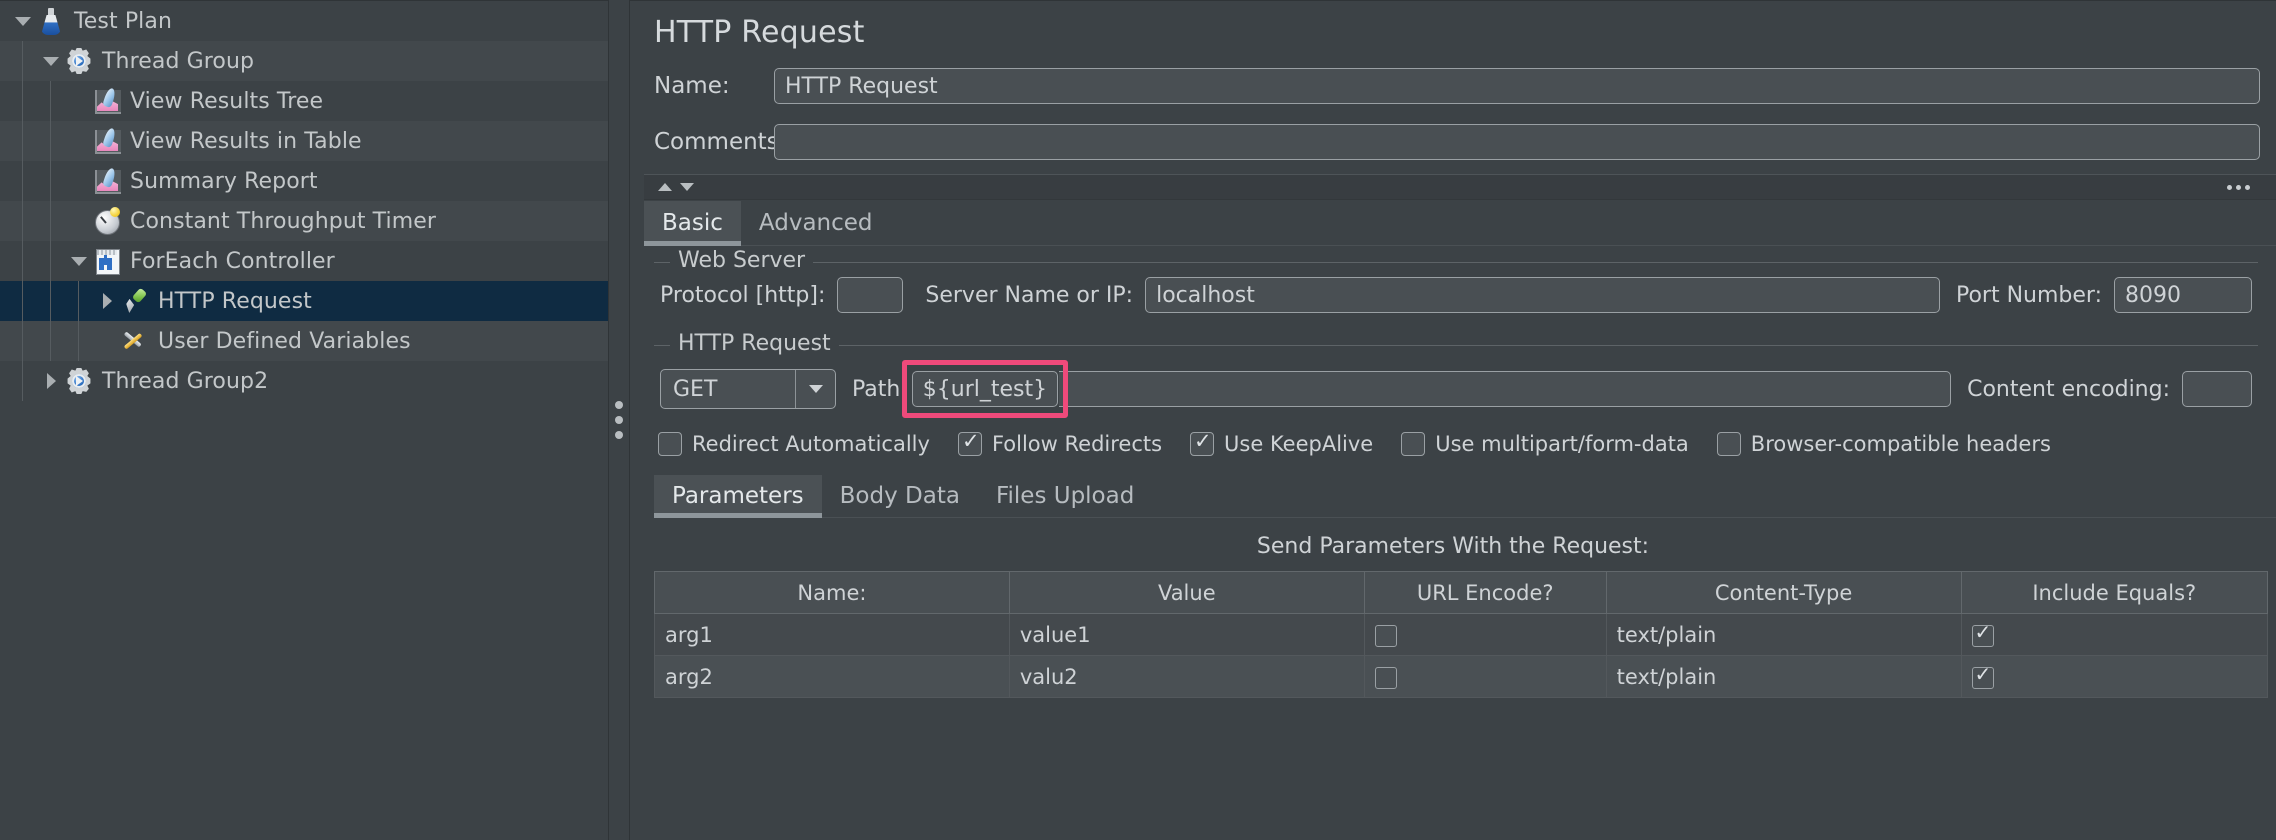  I want to click on server-name-input: localhost, so click(1542, 295).